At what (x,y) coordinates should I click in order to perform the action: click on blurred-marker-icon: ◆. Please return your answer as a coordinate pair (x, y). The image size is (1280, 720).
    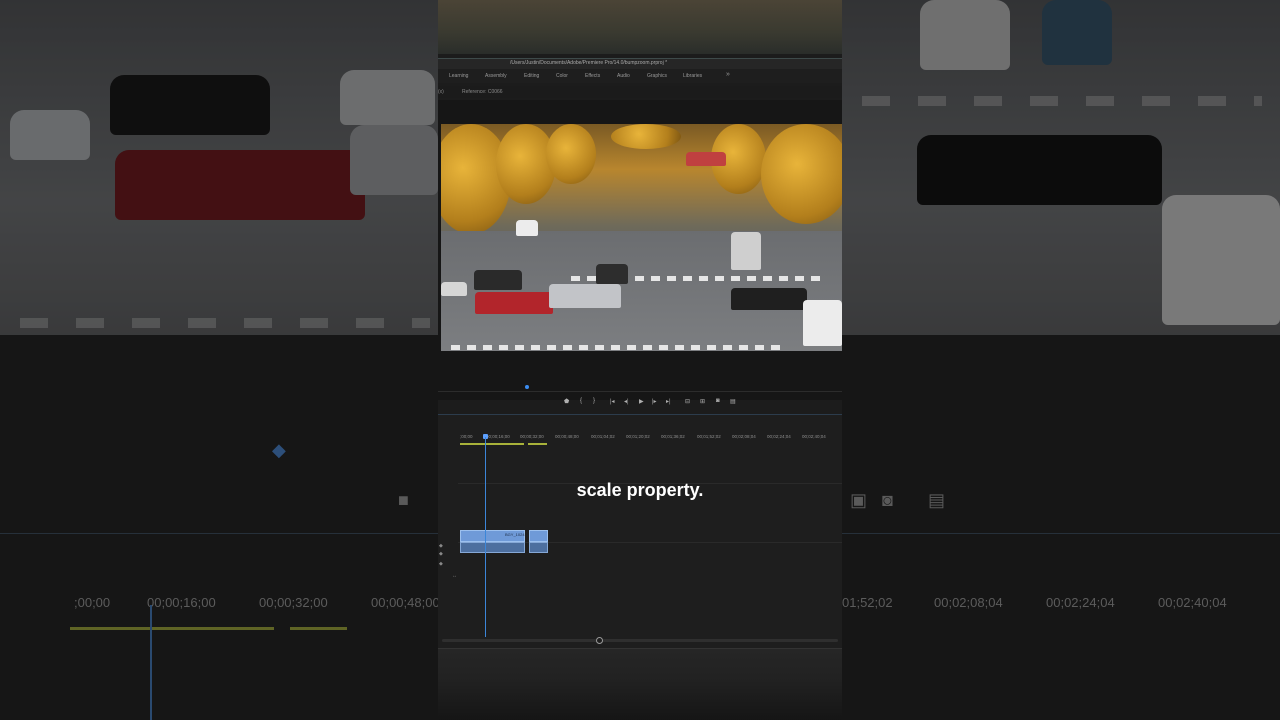
    Looking at the image, I should click on (279, 450).